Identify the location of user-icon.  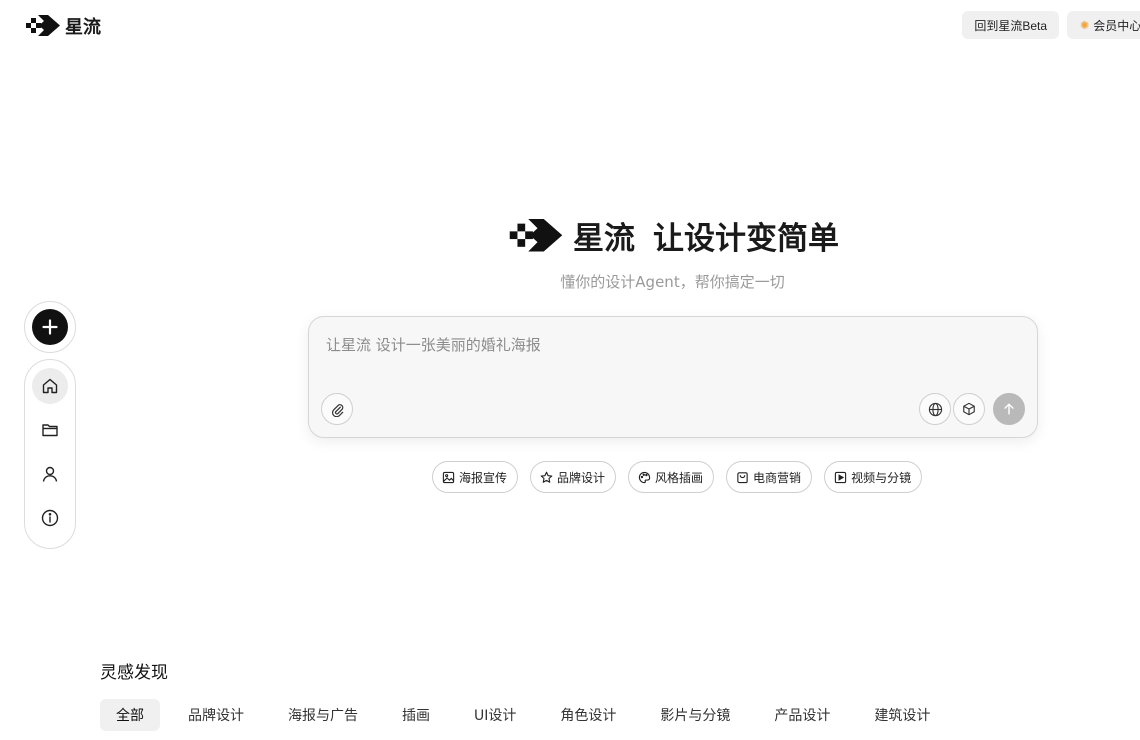
(50, 474).